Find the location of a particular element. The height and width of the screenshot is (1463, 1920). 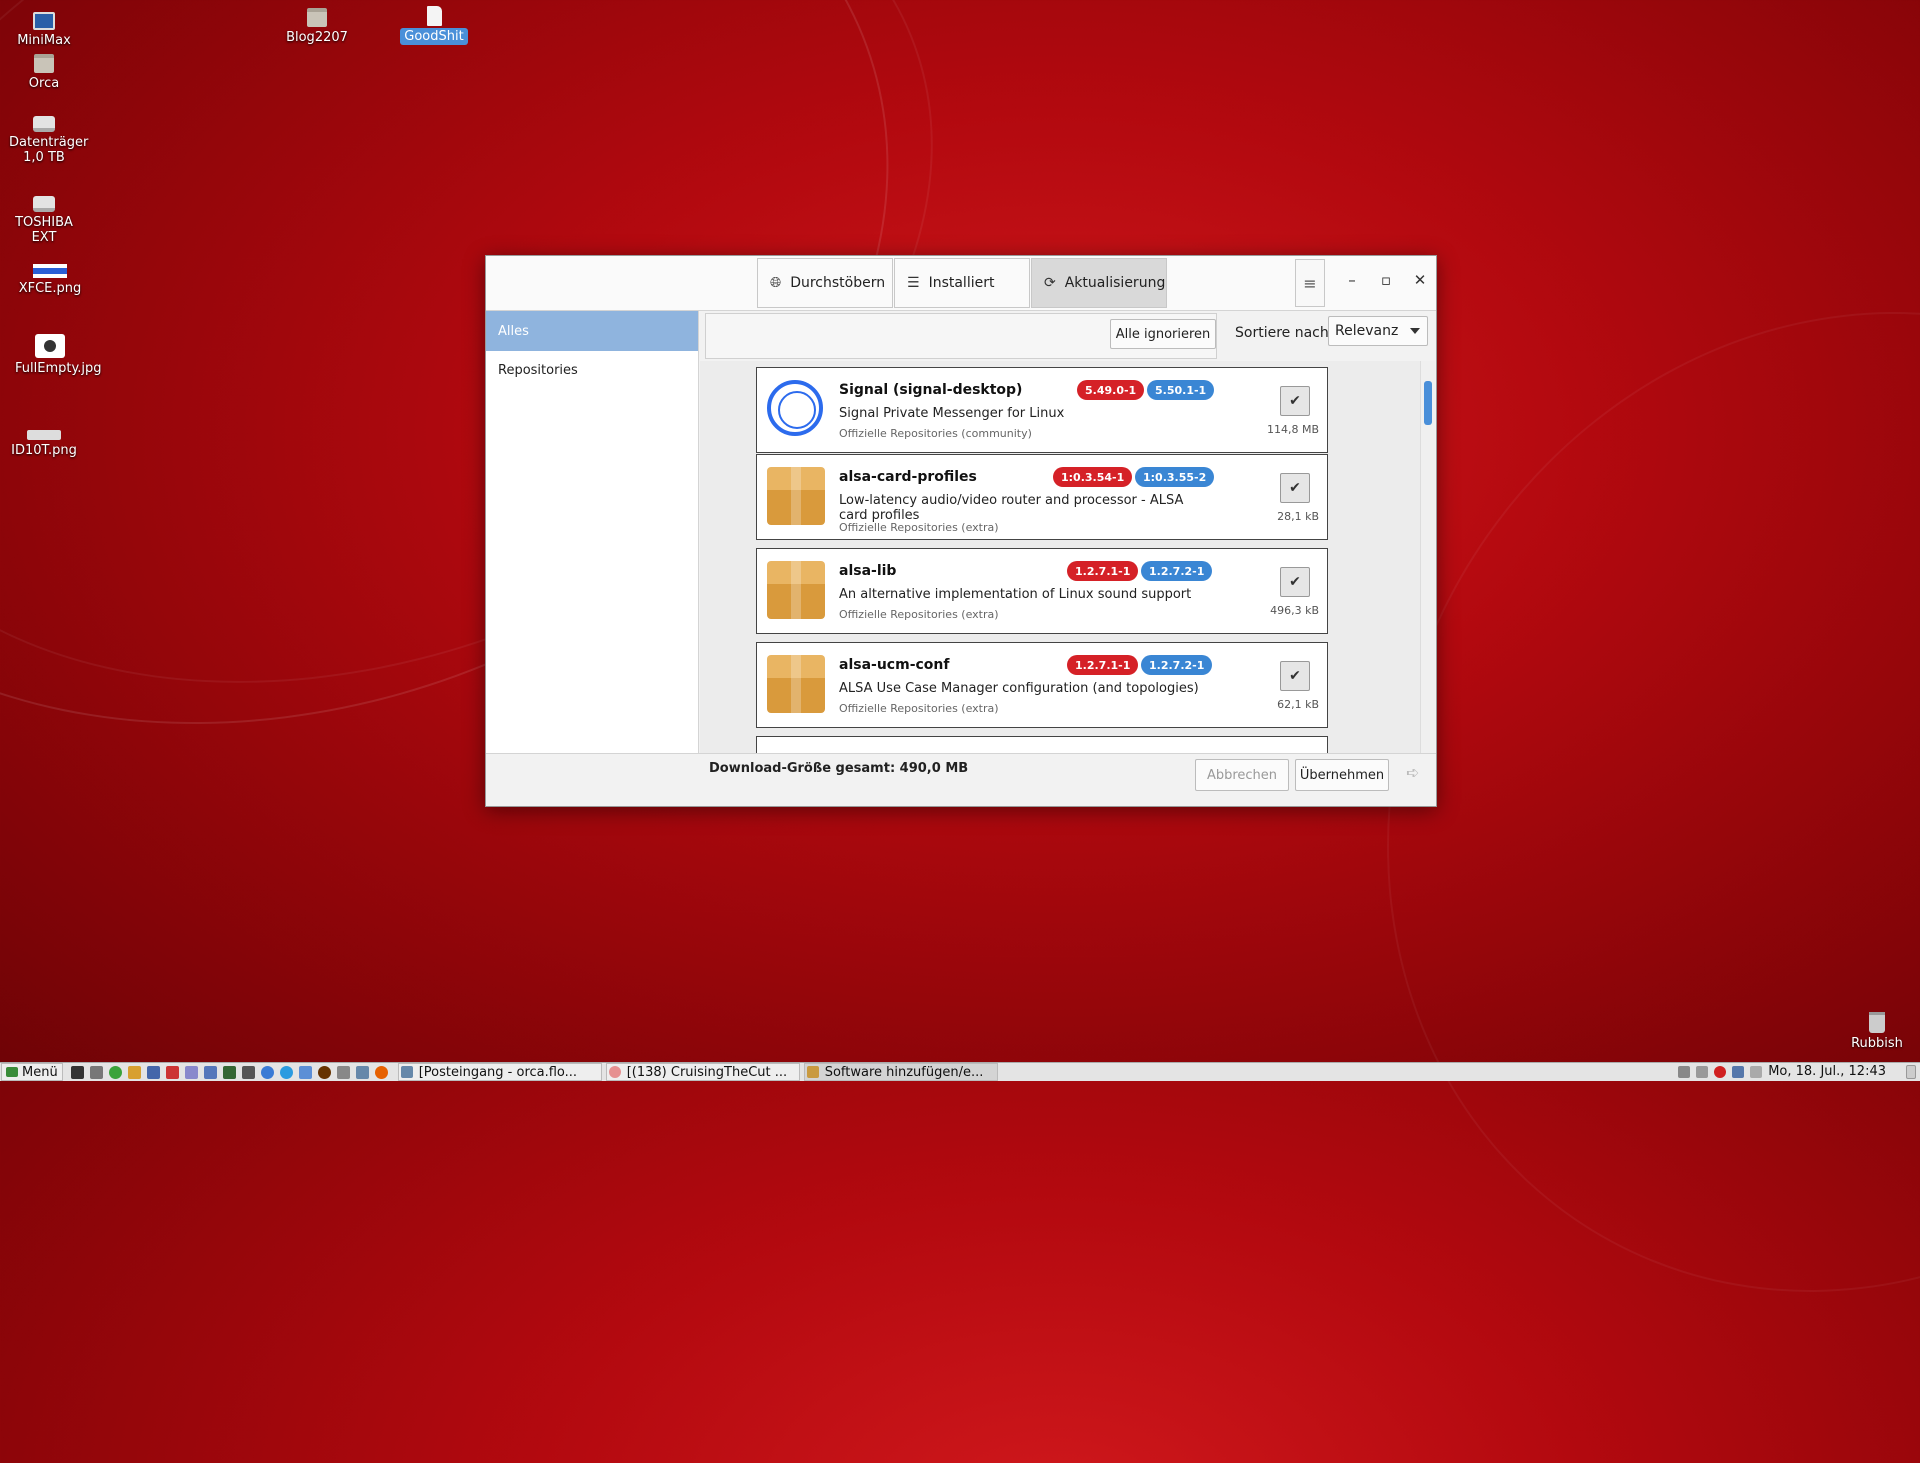

volume-icon is located at coordinates (1684, 1071).